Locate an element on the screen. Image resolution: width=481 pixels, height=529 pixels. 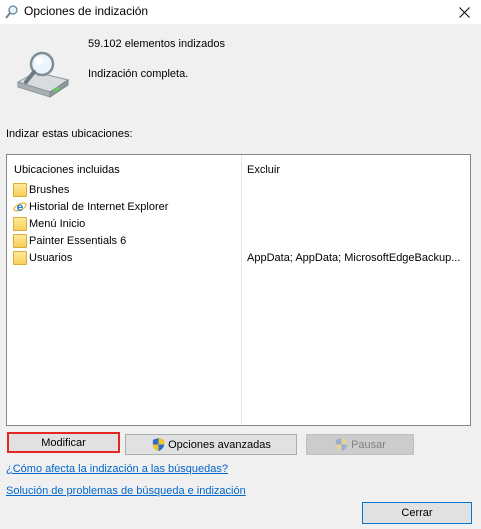
window-title: Opciones de indización is located at coordinates (86, 11).